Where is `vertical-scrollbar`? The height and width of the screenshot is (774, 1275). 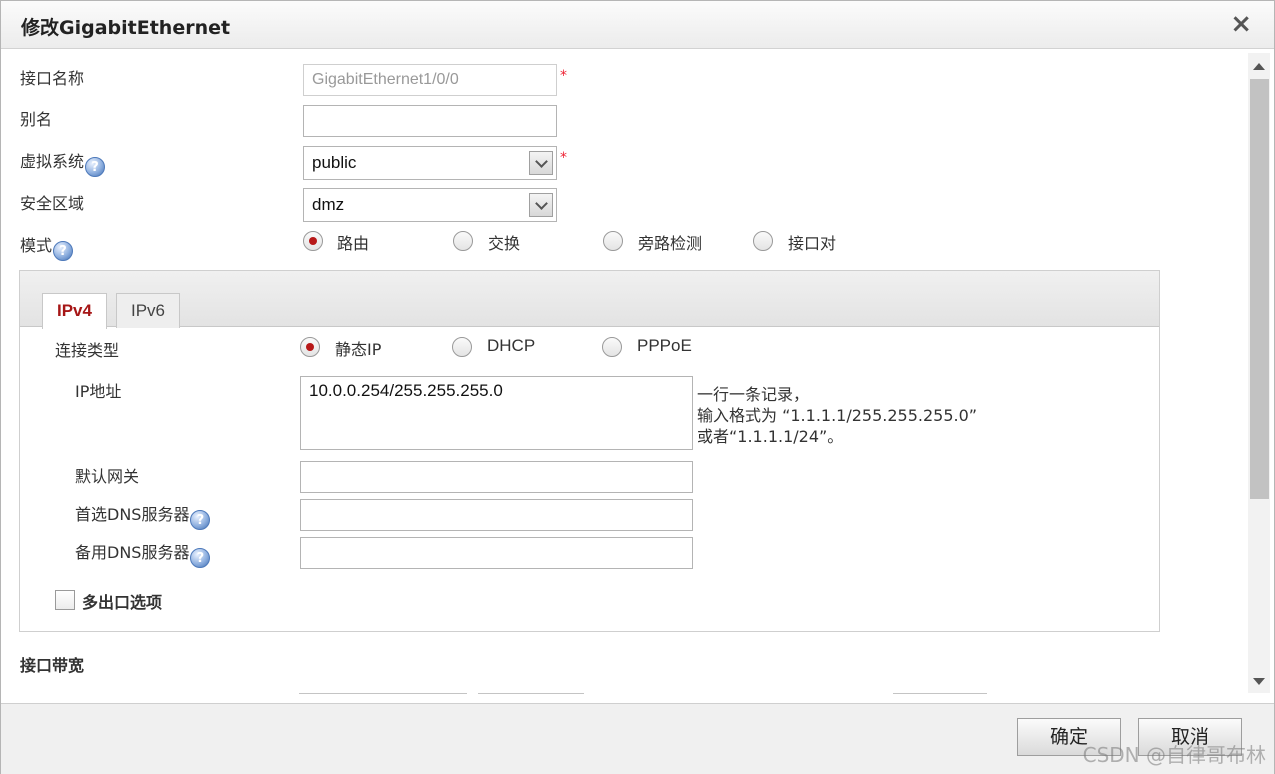 vertical-scrollbar is located at coordinates (1259, 373).